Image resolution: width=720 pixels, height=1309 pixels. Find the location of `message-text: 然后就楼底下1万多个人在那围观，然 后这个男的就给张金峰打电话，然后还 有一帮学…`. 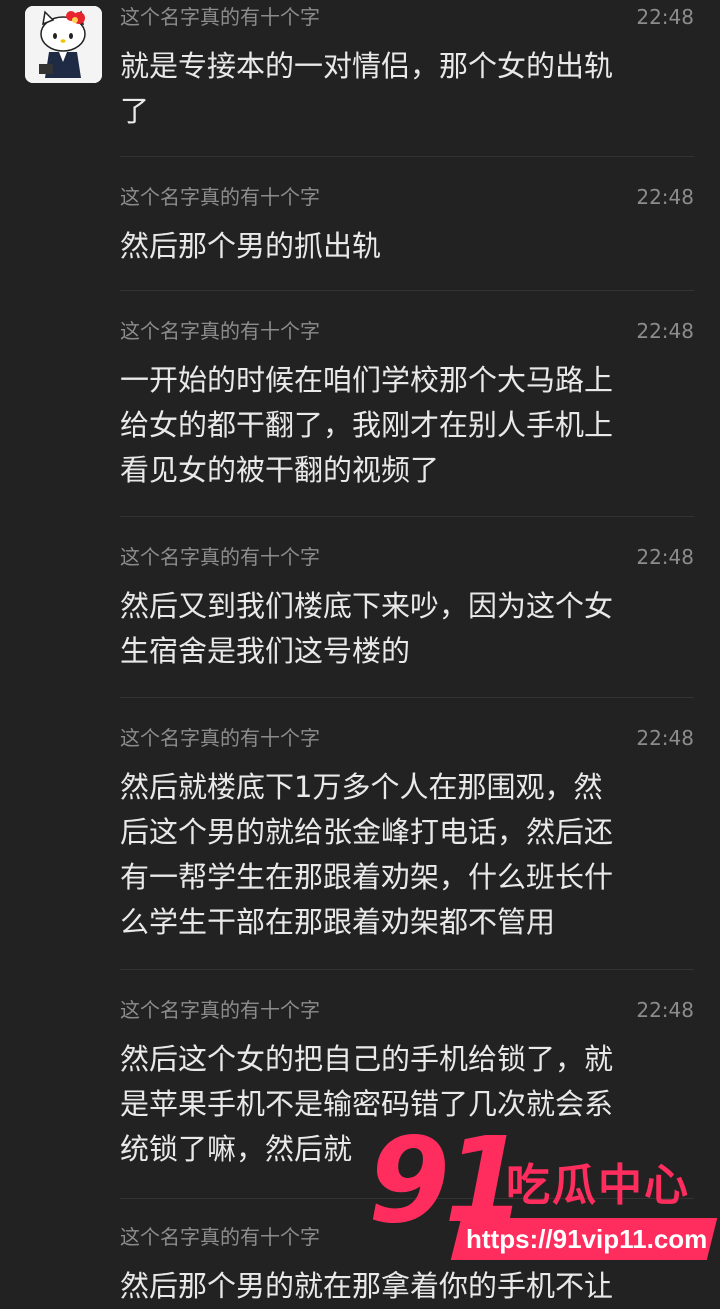

message-text: 然后就楼底下1万多个人在那围观，然 后这个男的就给张金峰打电话，然后还 有一帮学… is located at coordinates (367, 854).